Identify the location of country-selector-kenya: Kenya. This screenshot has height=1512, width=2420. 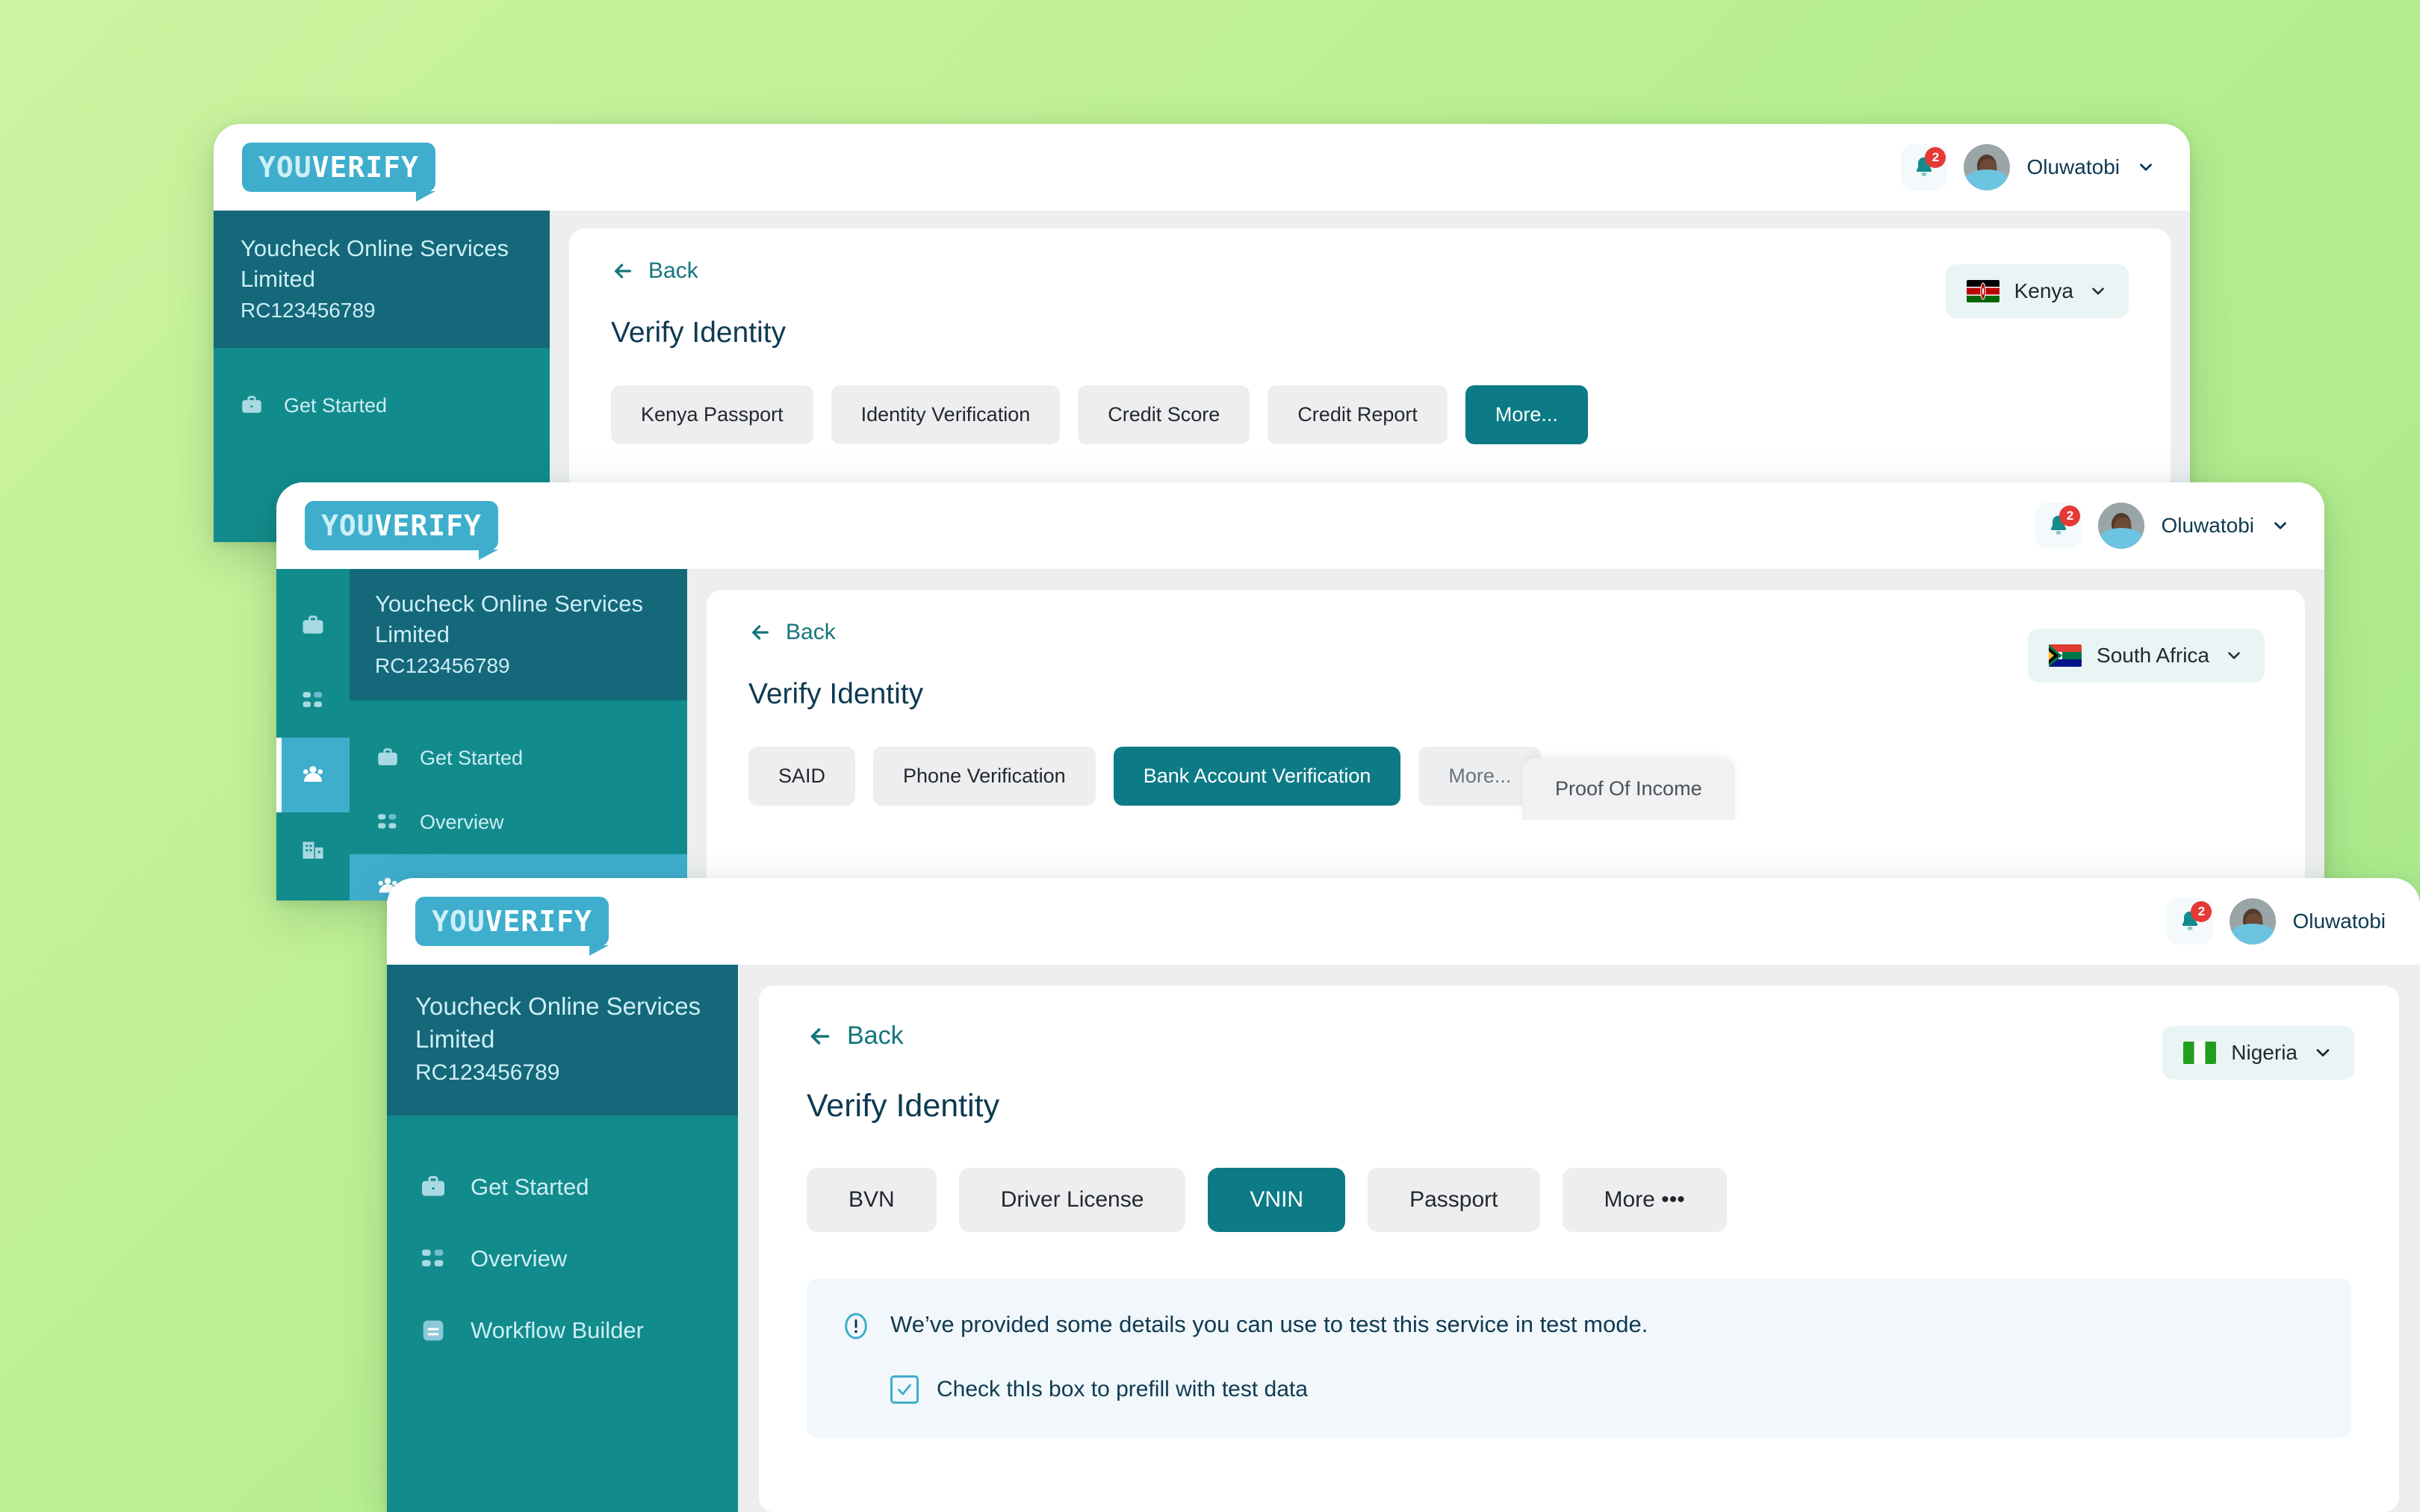
(2037, 291).